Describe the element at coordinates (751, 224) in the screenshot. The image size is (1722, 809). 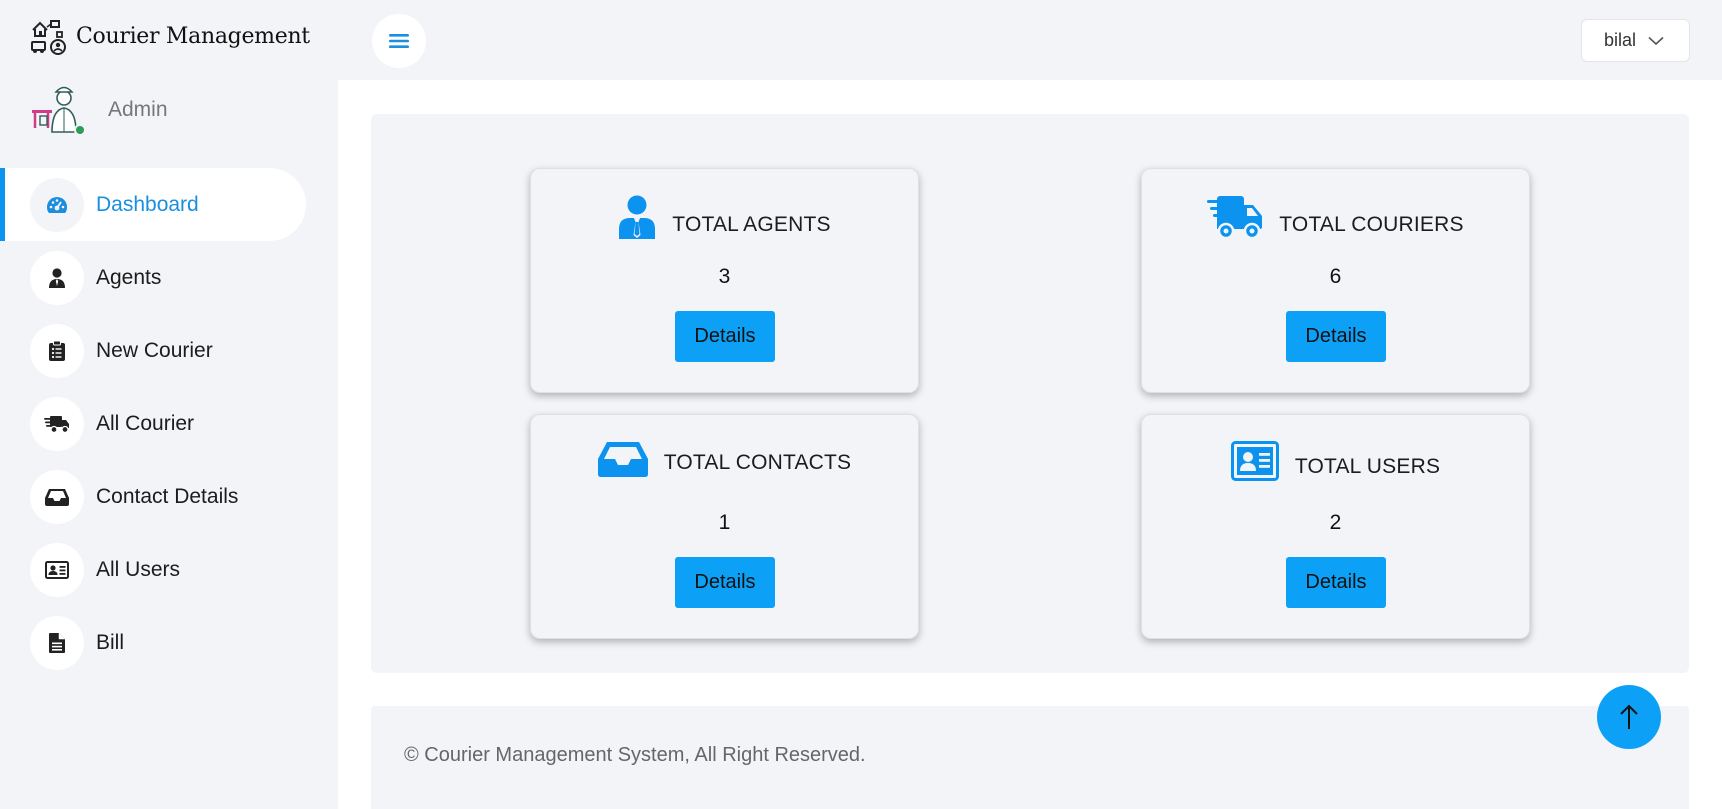
I see `card-title: TOTAL AGENTS` at that location.